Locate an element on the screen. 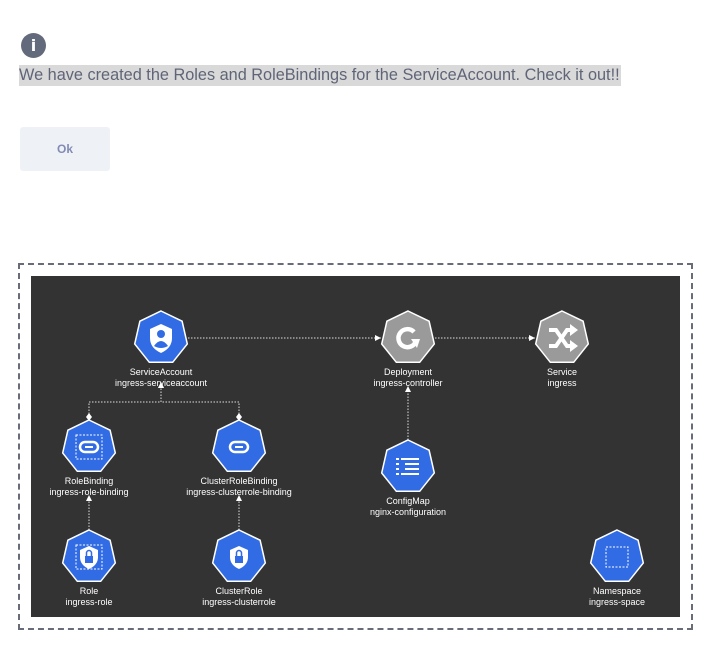  node-name: ingress-role is located at coordinates (88, 602).